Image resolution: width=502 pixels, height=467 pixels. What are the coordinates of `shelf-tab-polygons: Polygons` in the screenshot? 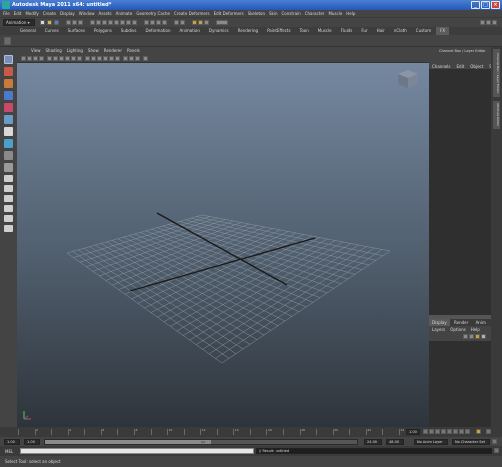 It's located at (103, 31).